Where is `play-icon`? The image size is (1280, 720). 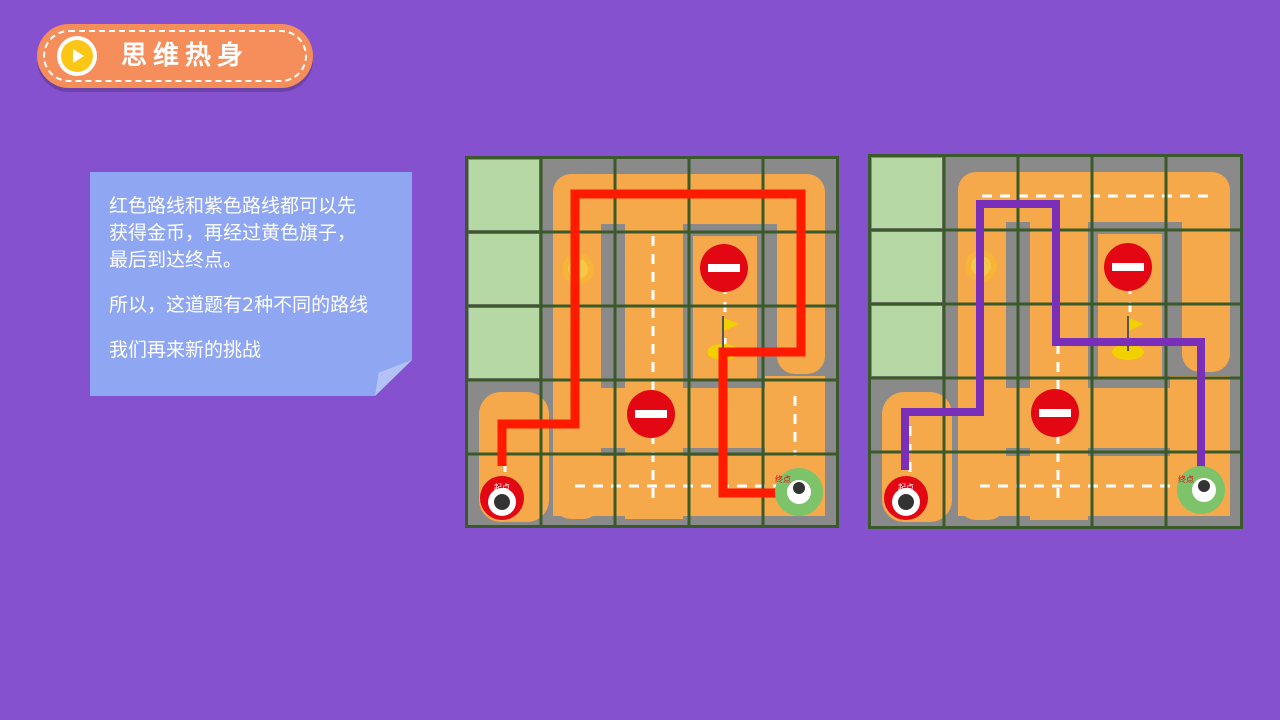 play-icon is located at coordinates (77, 56).